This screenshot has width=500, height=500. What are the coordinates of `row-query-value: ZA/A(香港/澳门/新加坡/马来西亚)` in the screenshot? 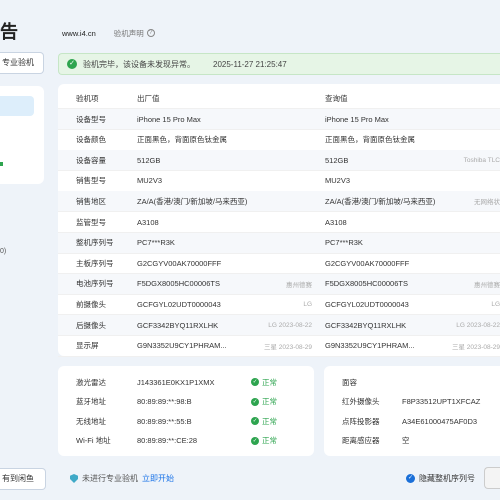 It's located at (380, 201).